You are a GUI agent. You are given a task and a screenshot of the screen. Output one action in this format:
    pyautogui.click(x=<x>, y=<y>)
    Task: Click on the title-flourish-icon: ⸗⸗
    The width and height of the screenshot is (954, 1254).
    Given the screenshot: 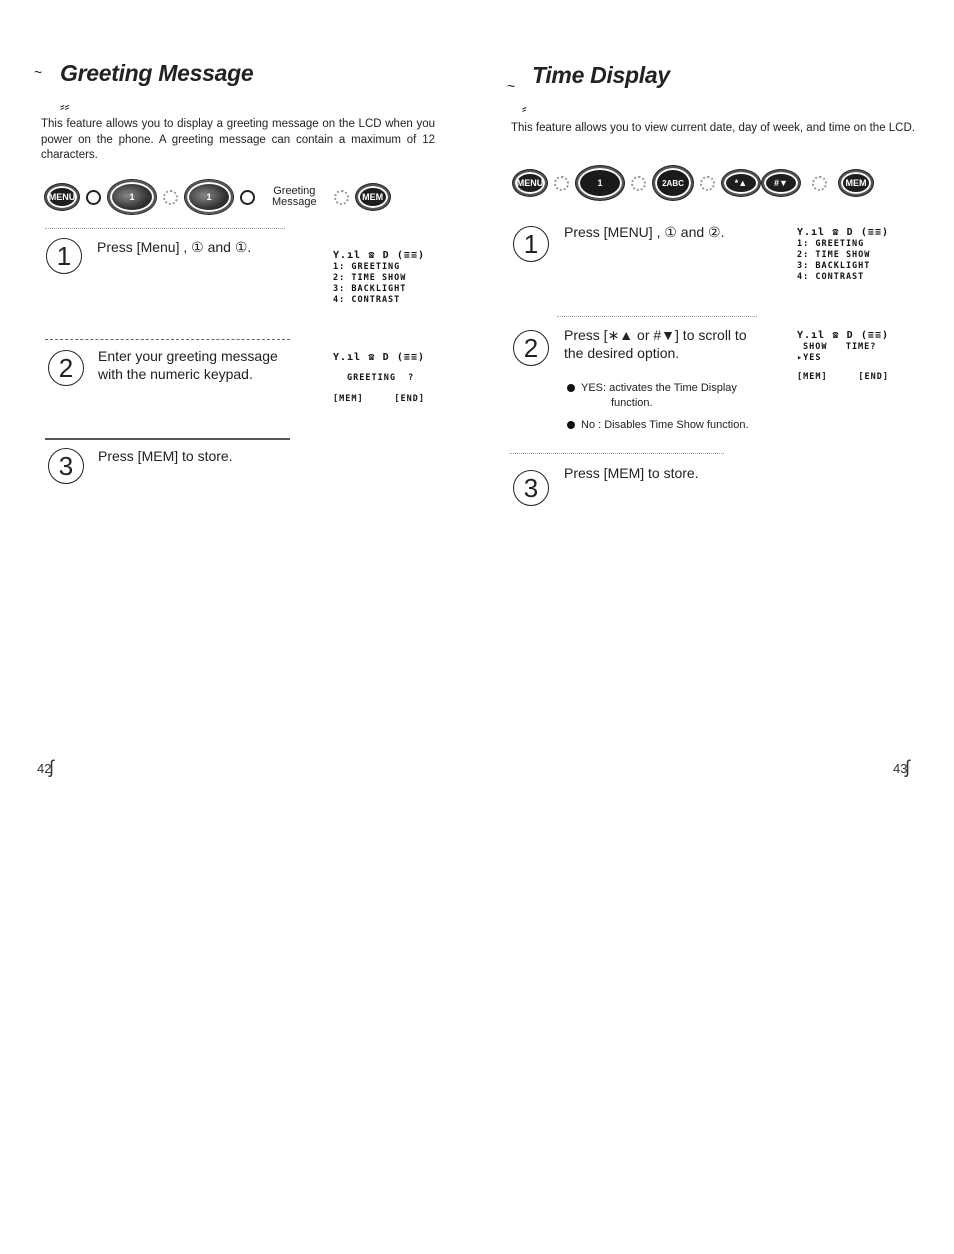 What is the action you would take?
    pyautogui.click(x=65, y=106)
    